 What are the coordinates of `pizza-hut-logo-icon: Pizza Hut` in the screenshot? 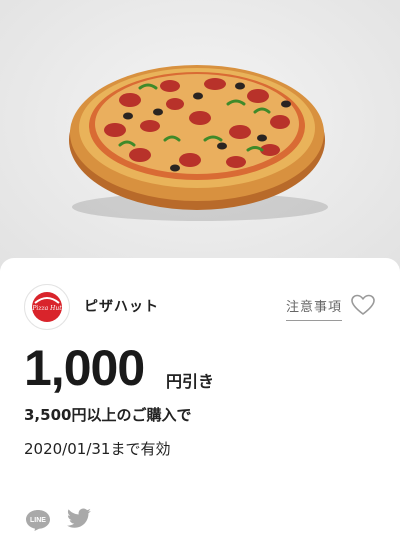 It's located at (46, 307).